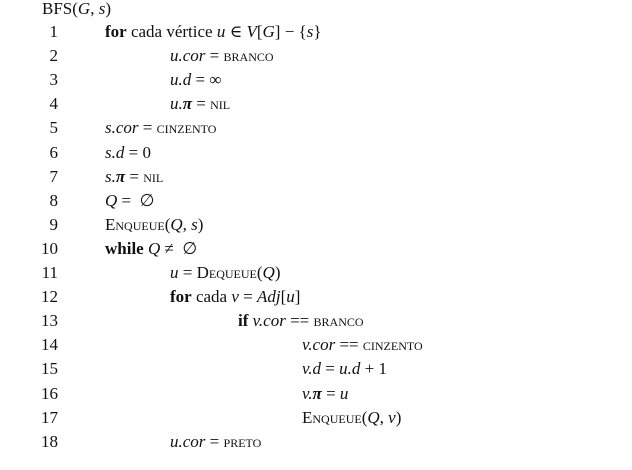 Image resolution: width=632 pixels, height=470 pixels. Describe the element at coordinates (179, 248) in the screenshot. I see `code-segment: ≠ ∅` at that location.